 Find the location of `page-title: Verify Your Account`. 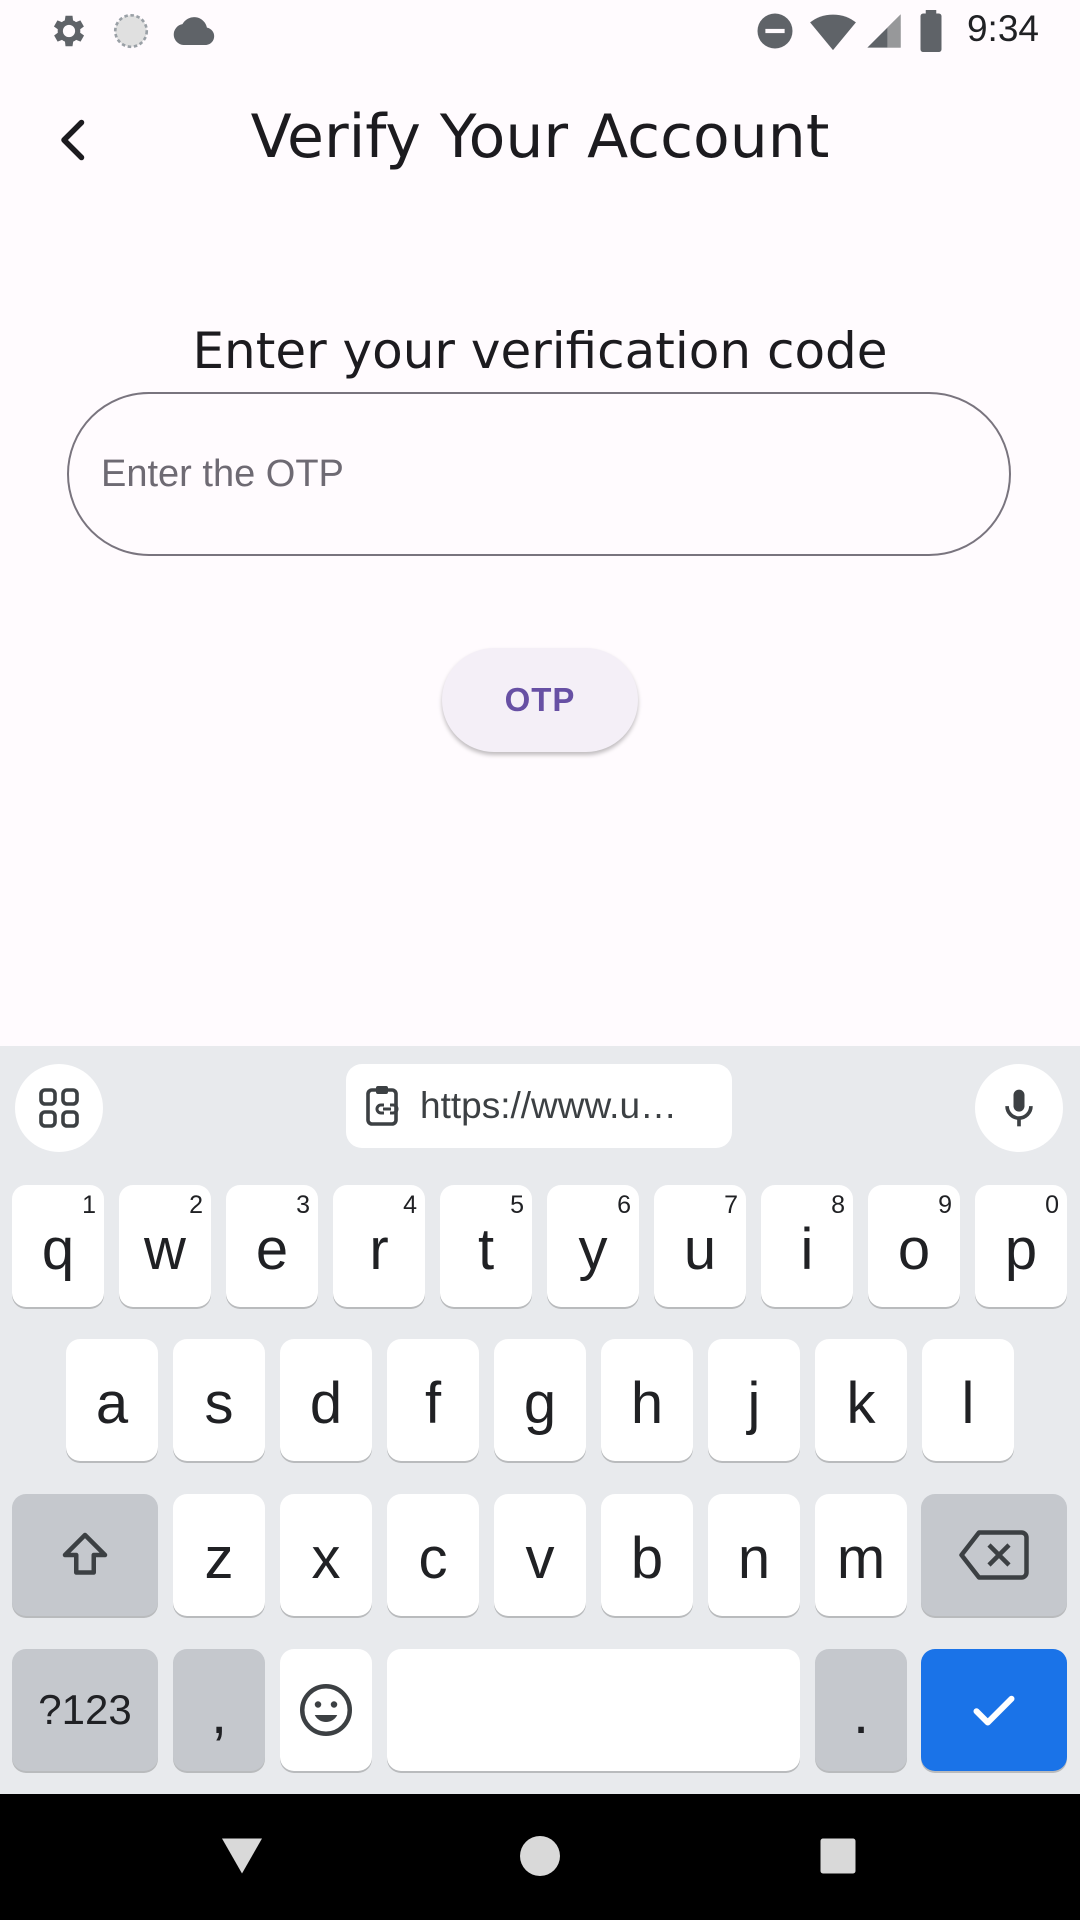

page-title: Verify Your Account is located at coordinates (540, 137).